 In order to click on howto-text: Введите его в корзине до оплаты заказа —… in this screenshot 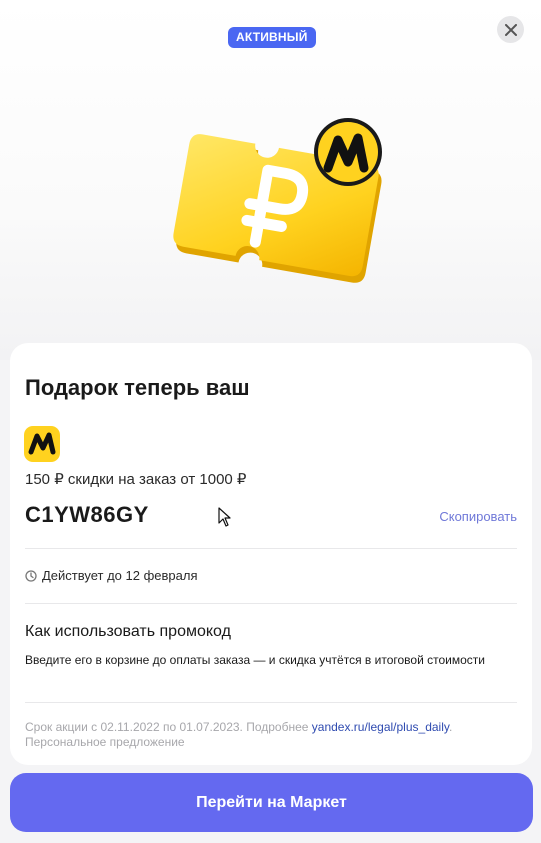, I will do `click(255, 660)`.